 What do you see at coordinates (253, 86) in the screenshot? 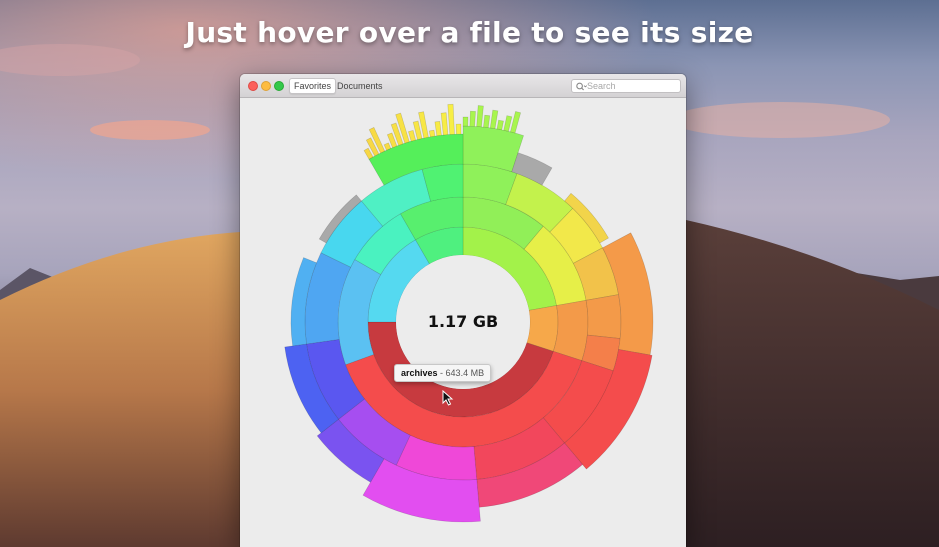
I see `close-button` at bounding box center [253, 86].